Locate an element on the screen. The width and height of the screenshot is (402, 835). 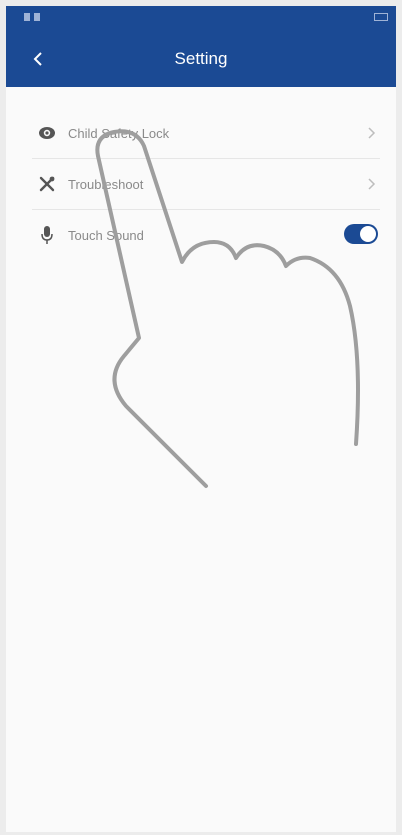
status-bar is located at coordinates (201, 18).